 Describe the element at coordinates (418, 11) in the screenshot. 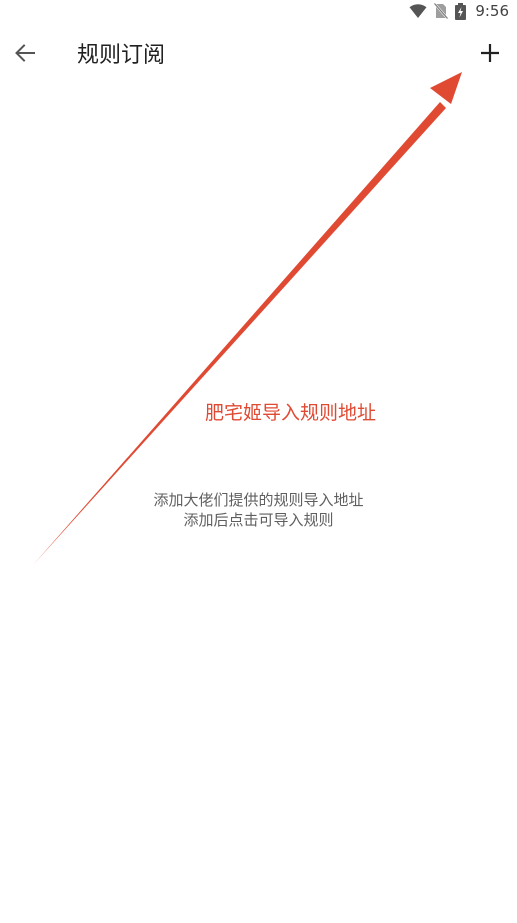

I see `wifi-icon` at that location.